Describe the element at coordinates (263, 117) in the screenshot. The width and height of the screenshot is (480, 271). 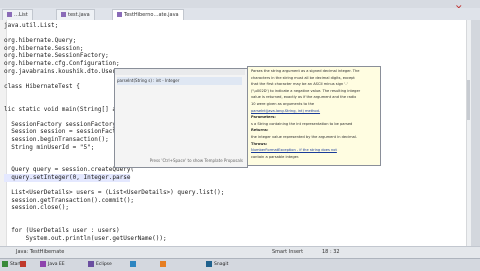
I see `javadoc-line: Parameters:` at that location.